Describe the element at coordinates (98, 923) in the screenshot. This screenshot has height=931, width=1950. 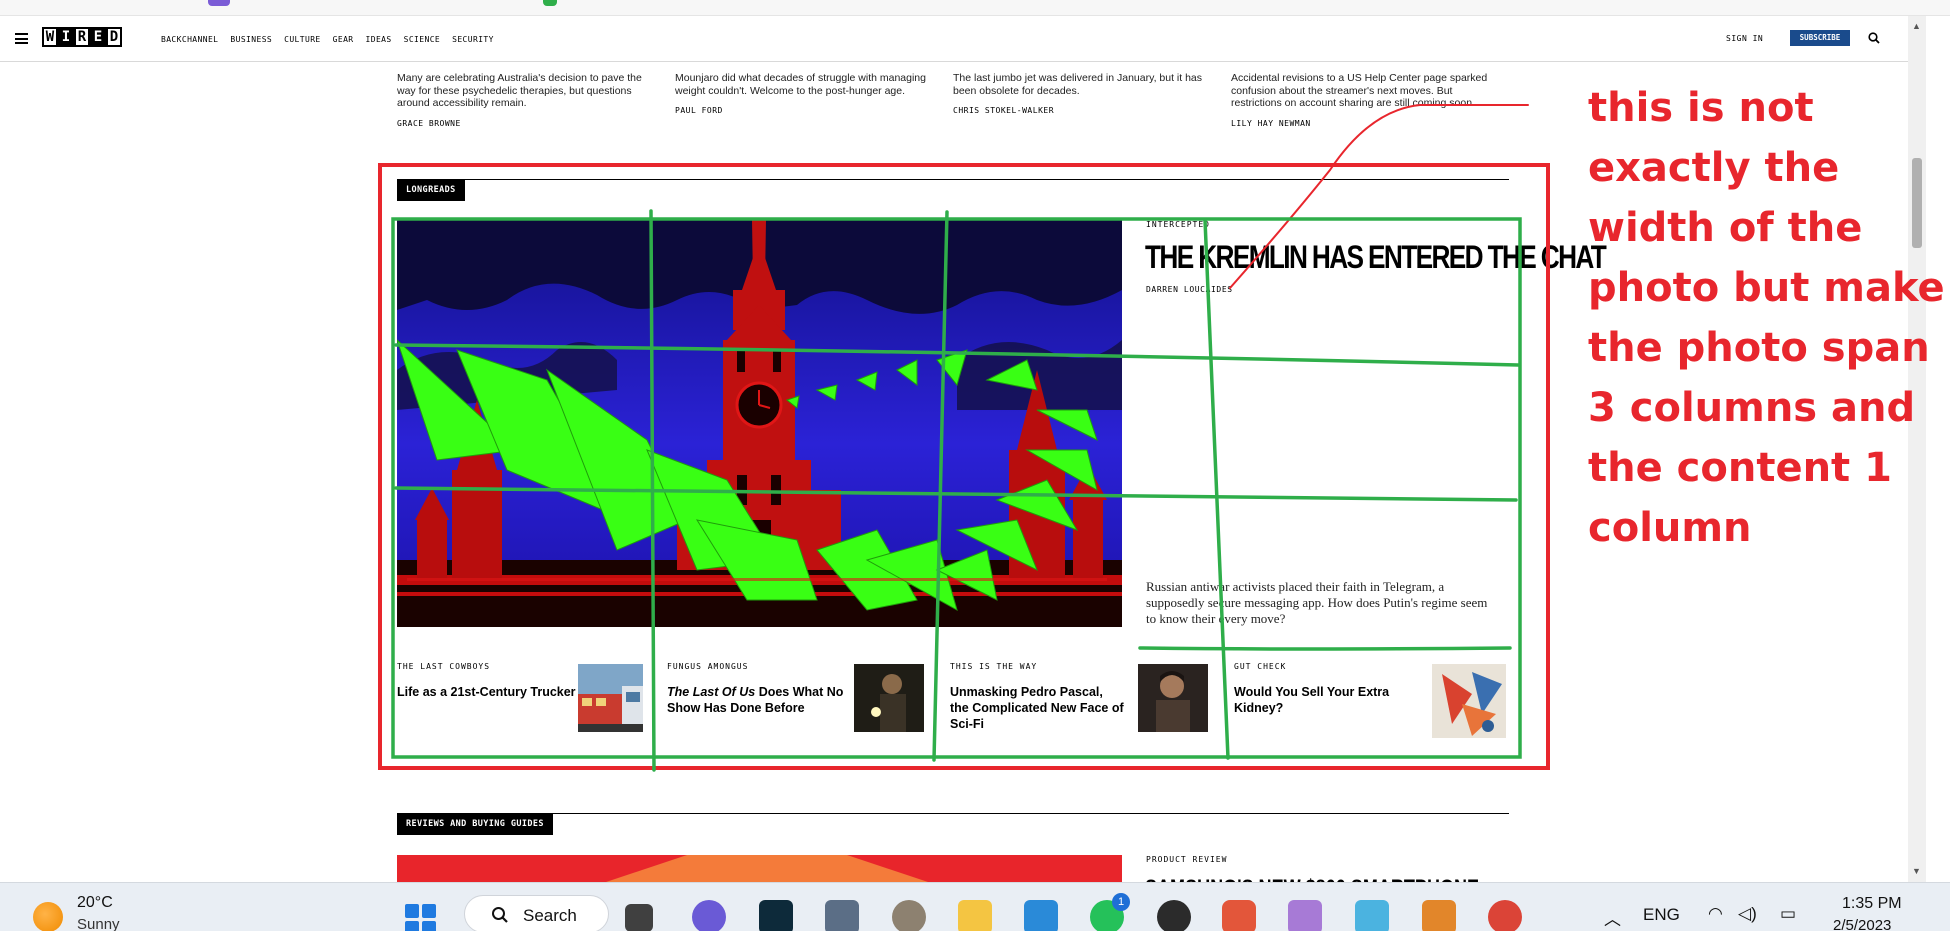
I see `weather-description: Sunny` at that location.